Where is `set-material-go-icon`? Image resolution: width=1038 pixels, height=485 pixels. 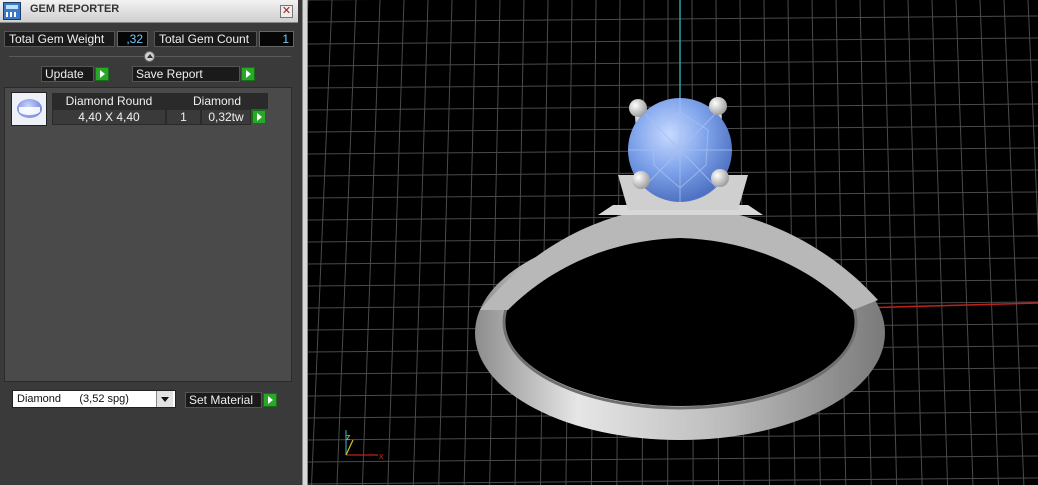
set-material-go-icon is located at coordinates (270, 400).